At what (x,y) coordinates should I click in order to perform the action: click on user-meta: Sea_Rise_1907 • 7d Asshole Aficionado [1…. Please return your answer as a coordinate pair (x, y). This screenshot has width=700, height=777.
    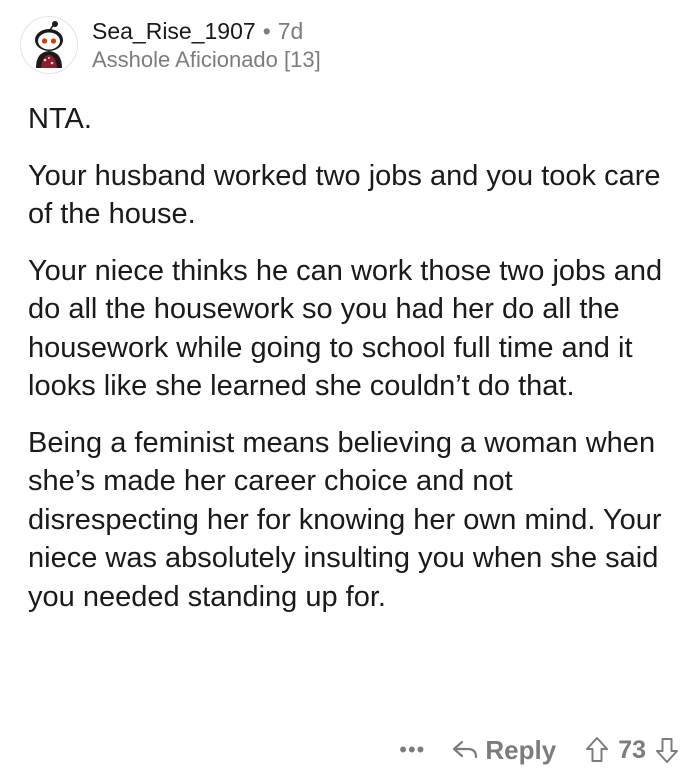
    Looking at the image, I should click on (206, 45).